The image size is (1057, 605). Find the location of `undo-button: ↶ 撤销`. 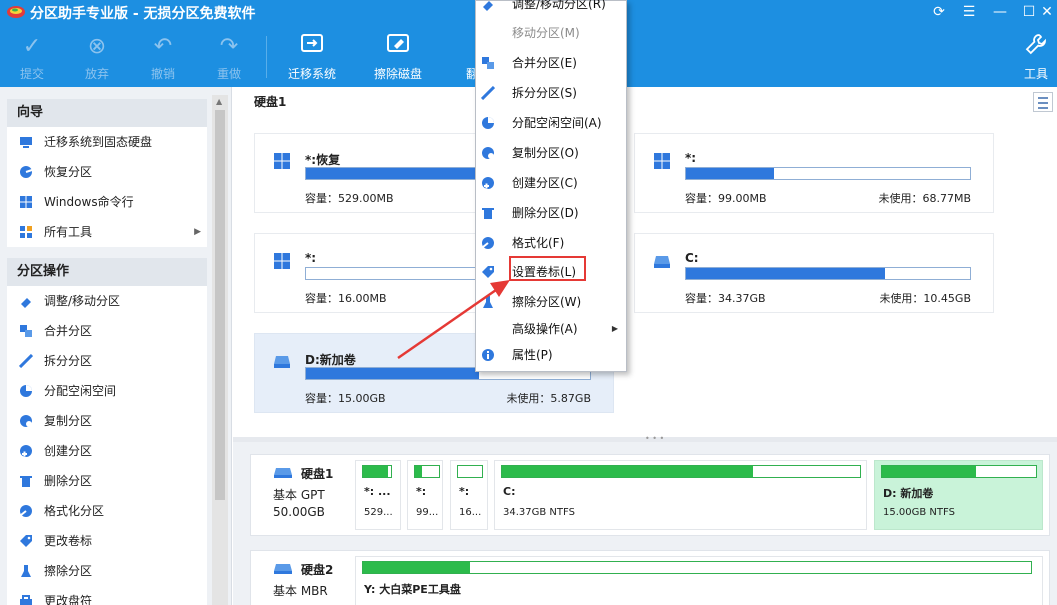

undo-button: ↶ 撤销 is located at coordinates (163, 58).